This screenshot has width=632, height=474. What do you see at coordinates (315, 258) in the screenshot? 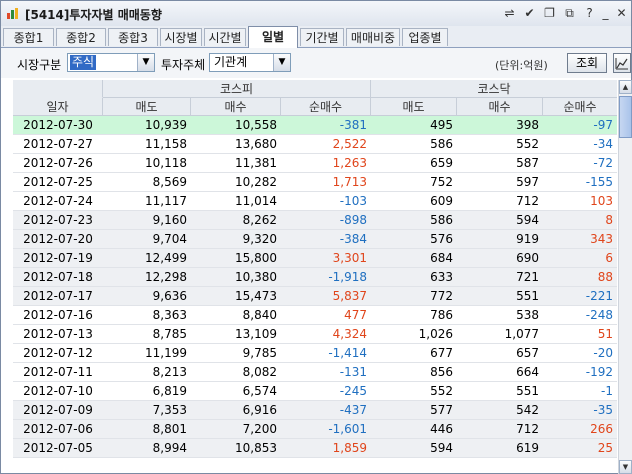
I see `table-row: 2012-07-19 12,499 15,800 3,301 684 690 6` at bounding box center [315, 258].